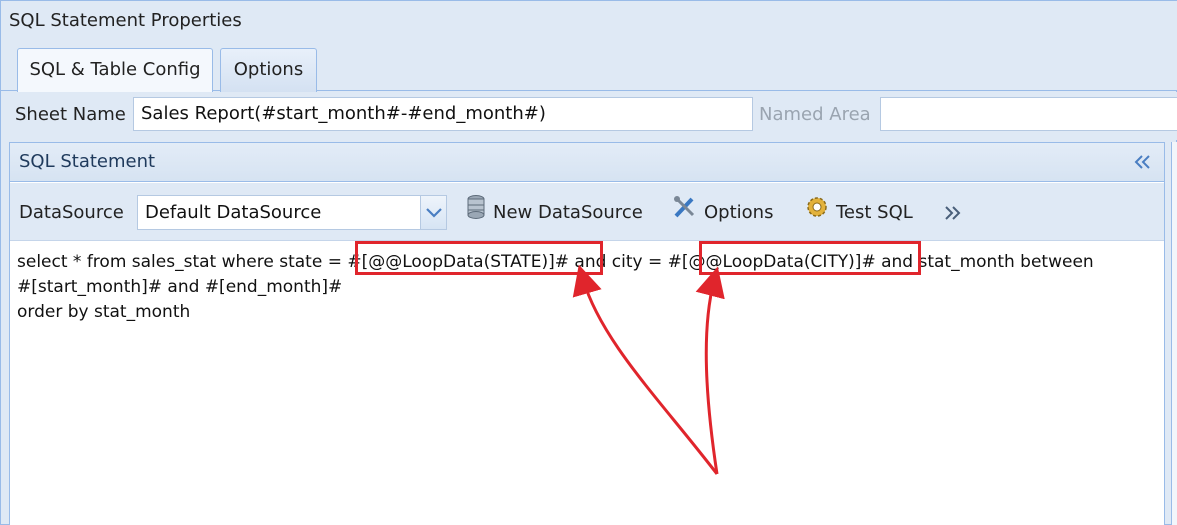  What do you see at coordinates (268, 70) in the screenshot?
I see `tab-options: Options` at bounding box center [268, 70].